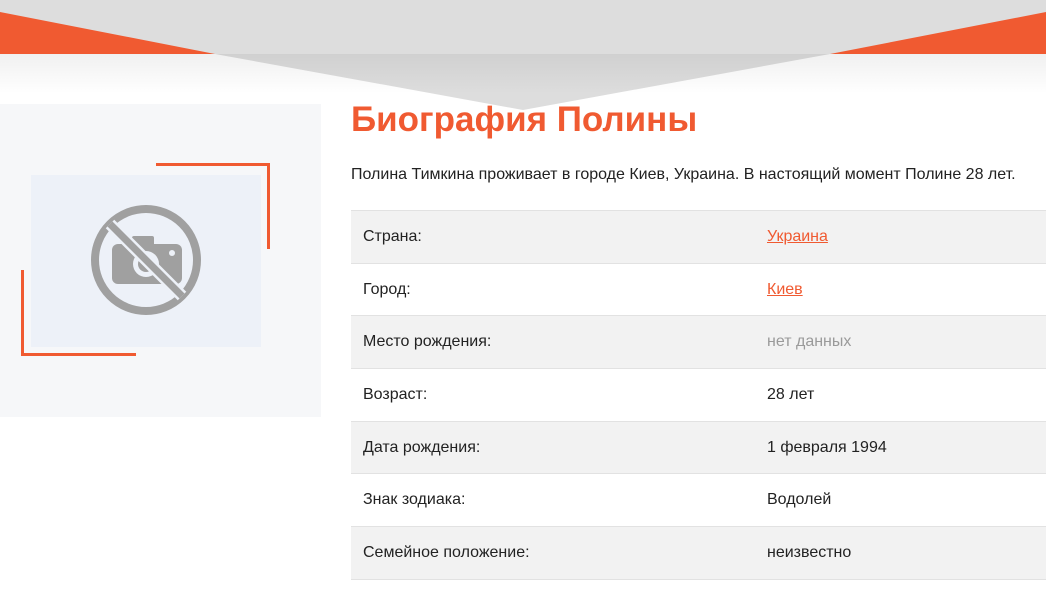 This screenshot has height=600, width=1046. What do you see at coordinates (446, 552) in the screenshot?
I see `row-label: Семейное положение:` at bounding box center [446, 552].